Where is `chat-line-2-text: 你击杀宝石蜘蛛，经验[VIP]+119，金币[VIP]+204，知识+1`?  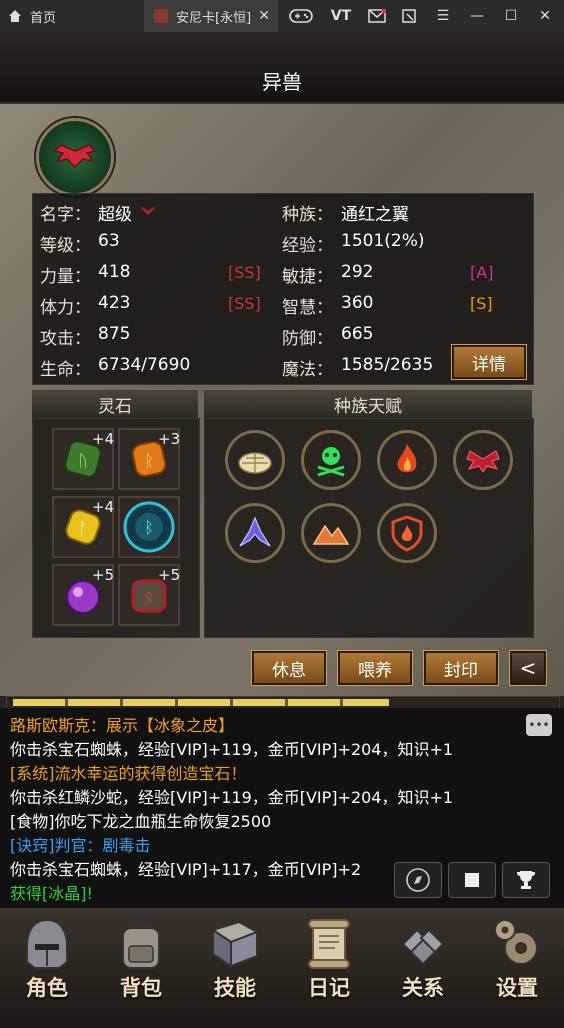 chat-line-2-text: 你击杀宝石蜘蛛，经验[VIP]+119，金币[VIP]+204，知识+1 is located at coordinates (232, 749).